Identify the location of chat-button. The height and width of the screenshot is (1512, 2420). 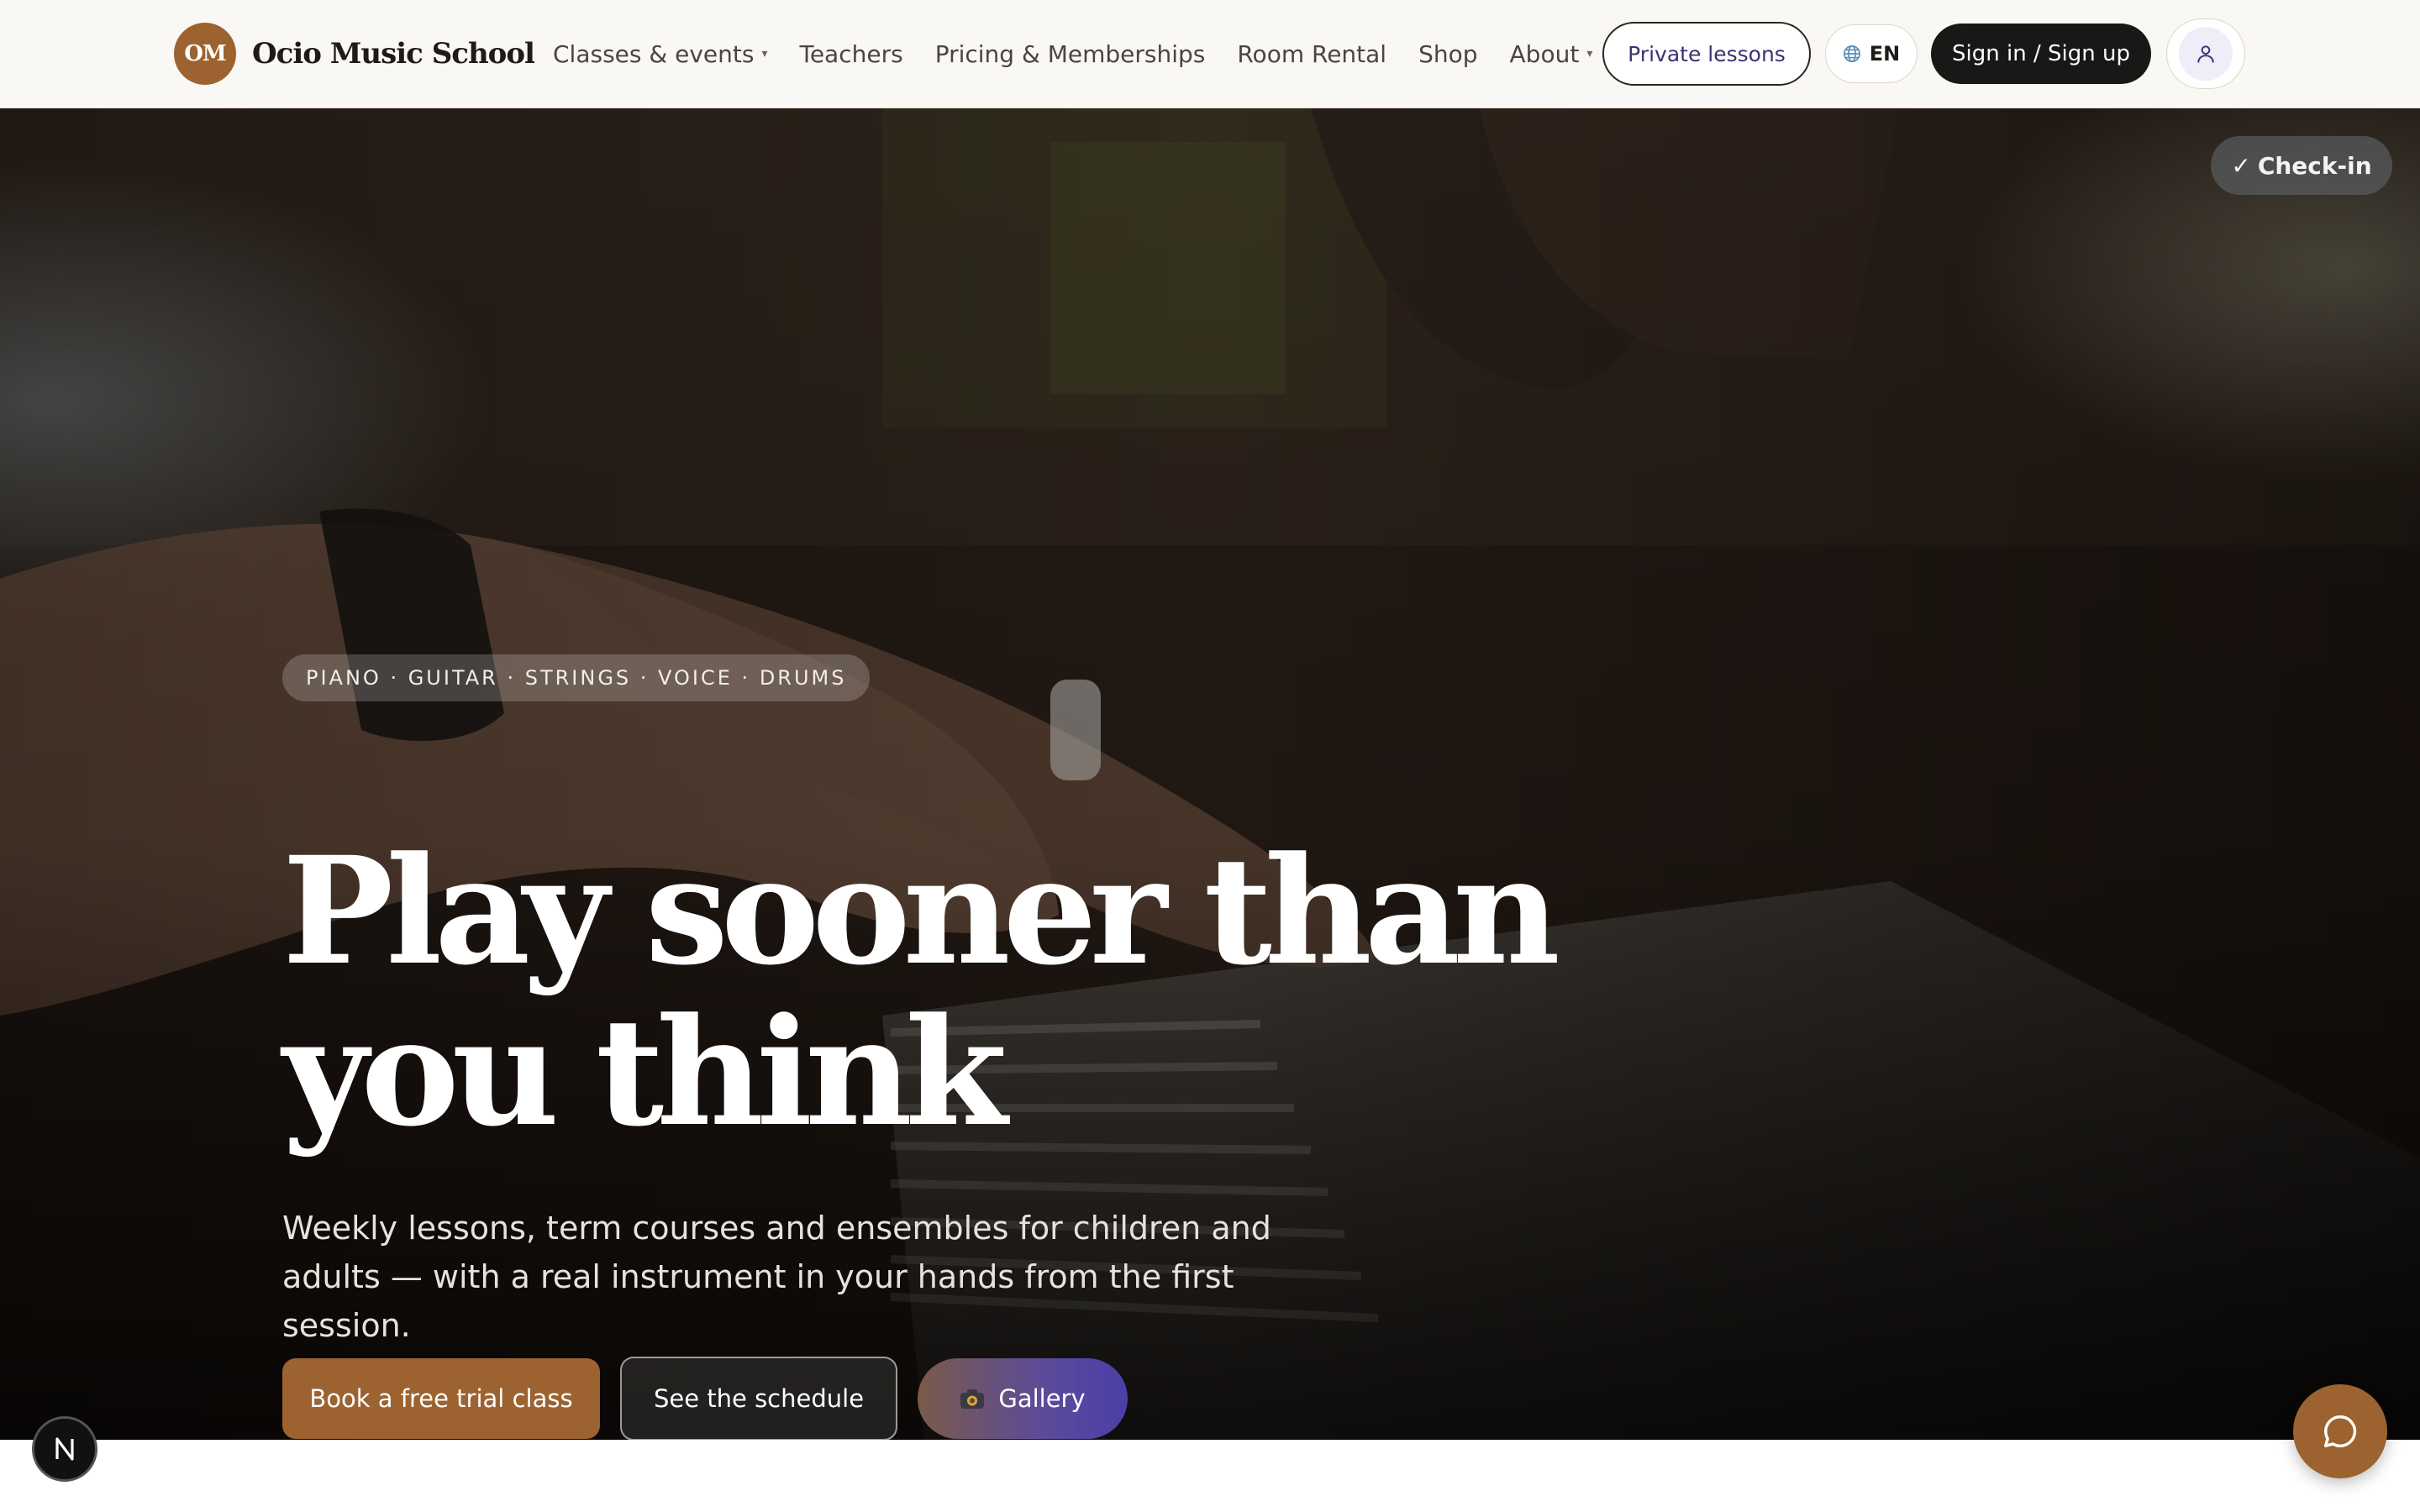
(2340, 1431).